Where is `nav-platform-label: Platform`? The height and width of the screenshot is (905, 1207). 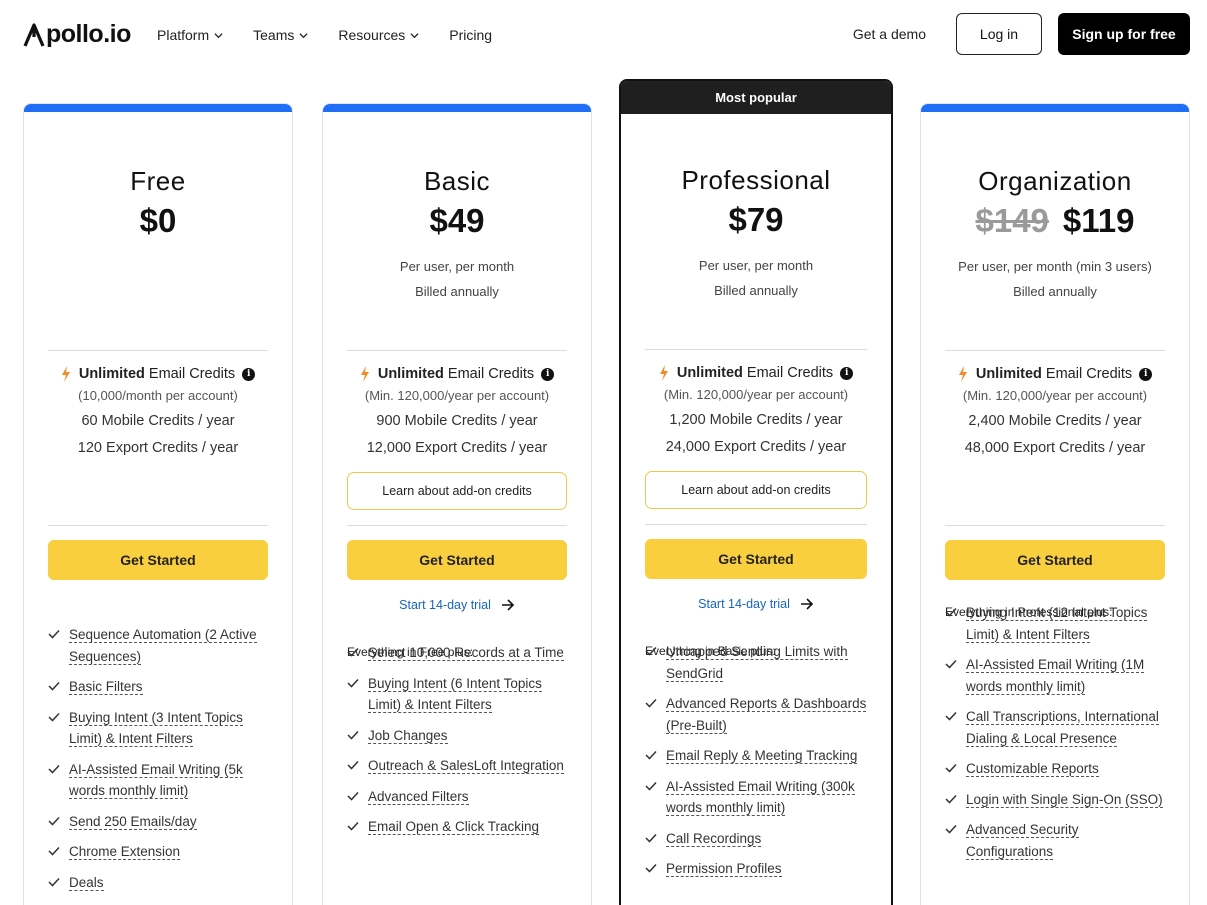
nav-platform-label: Platform is located at coordinates (183, 35).